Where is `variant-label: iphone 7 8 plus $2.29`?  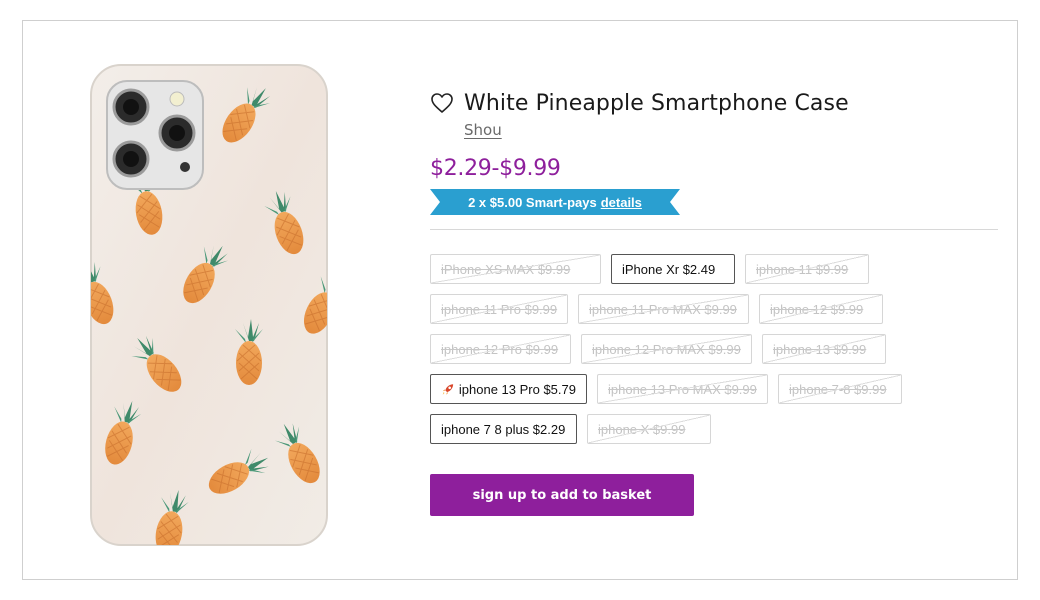 variant-label: iphone 7 8 plus $2.29 is located at coordinates (503, 429).